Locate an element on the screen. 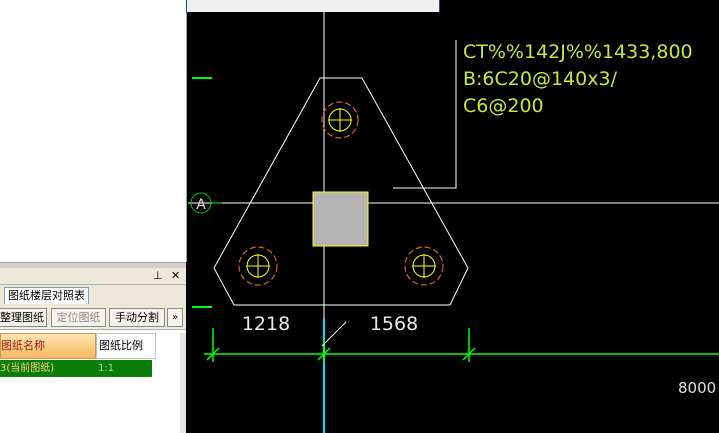 The image size is (719, 433). axis-label: A is located at coordinates (201, 205).